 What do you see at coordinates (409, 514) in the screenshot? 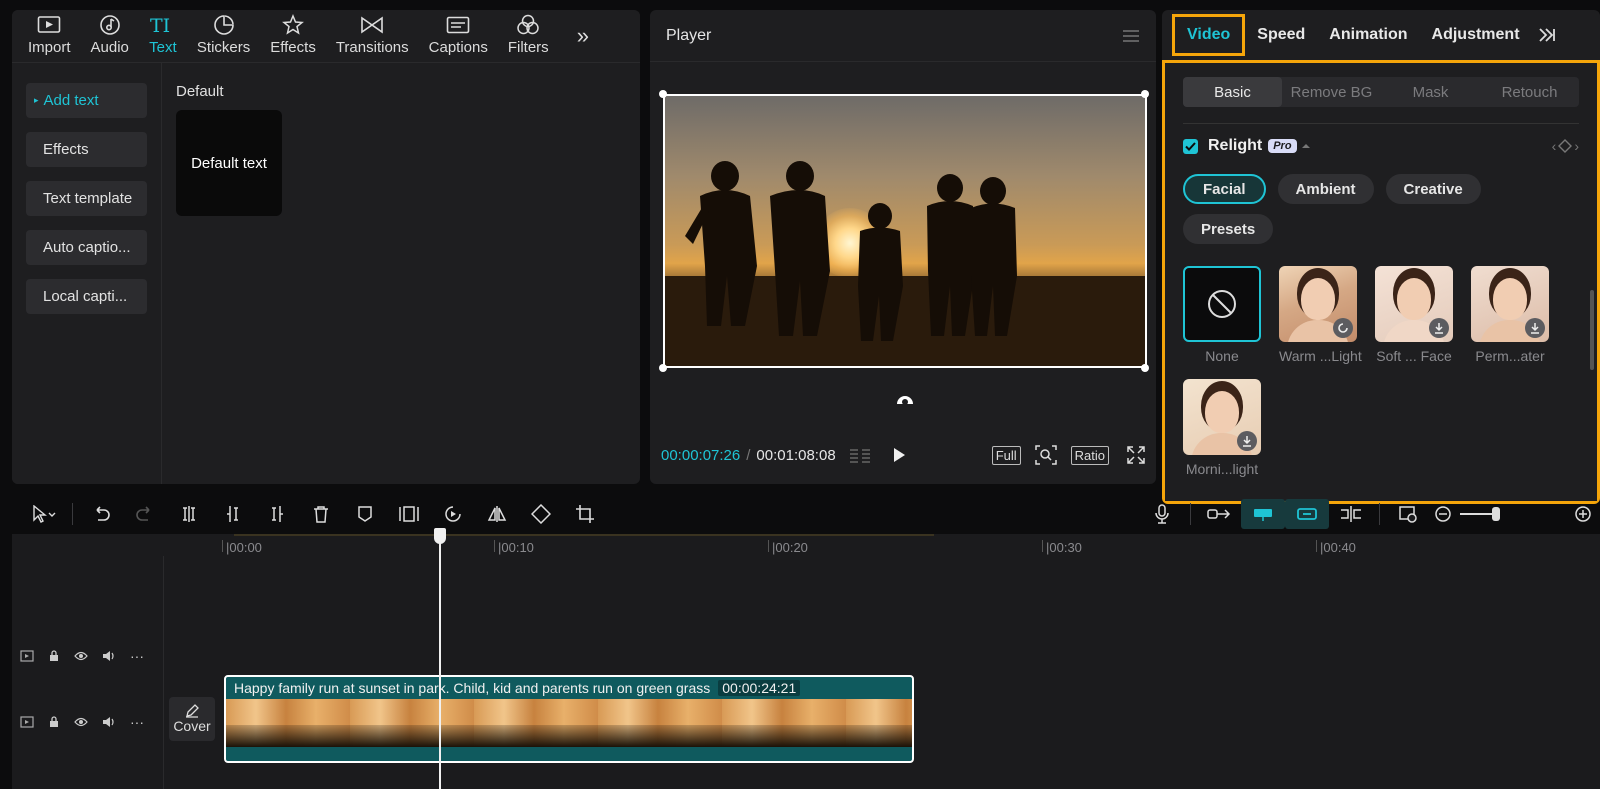
I see `freeze-icon` at bounding box center [409, 514].